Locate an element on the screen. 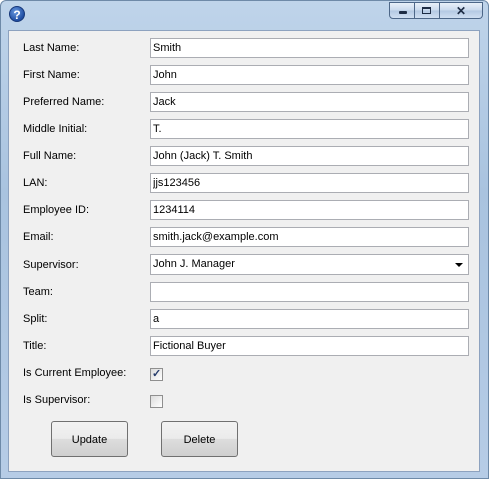  delete-button: Delete is located at coordinates (199, 439).